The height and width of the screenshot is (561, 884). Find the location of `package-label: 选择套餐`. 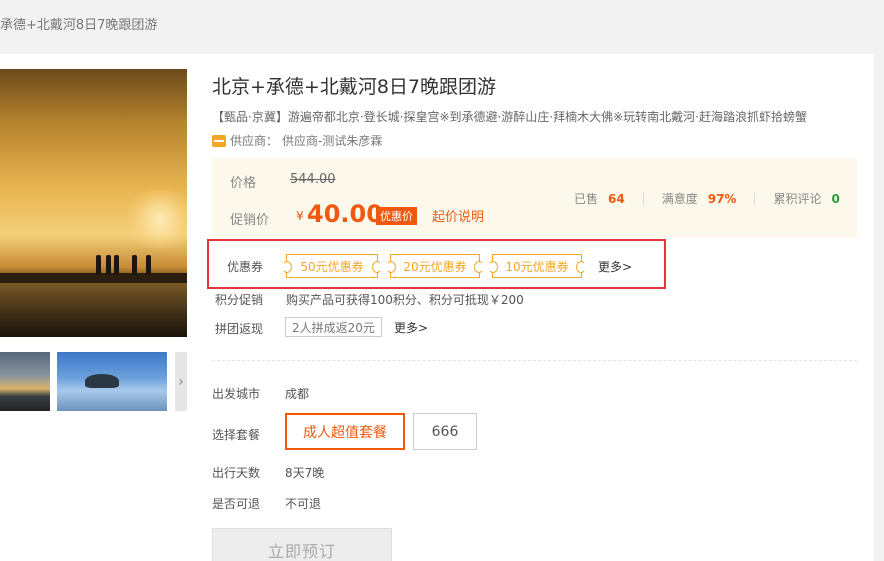

package-label: 选择套餐 is located at coordinates (236, 435).